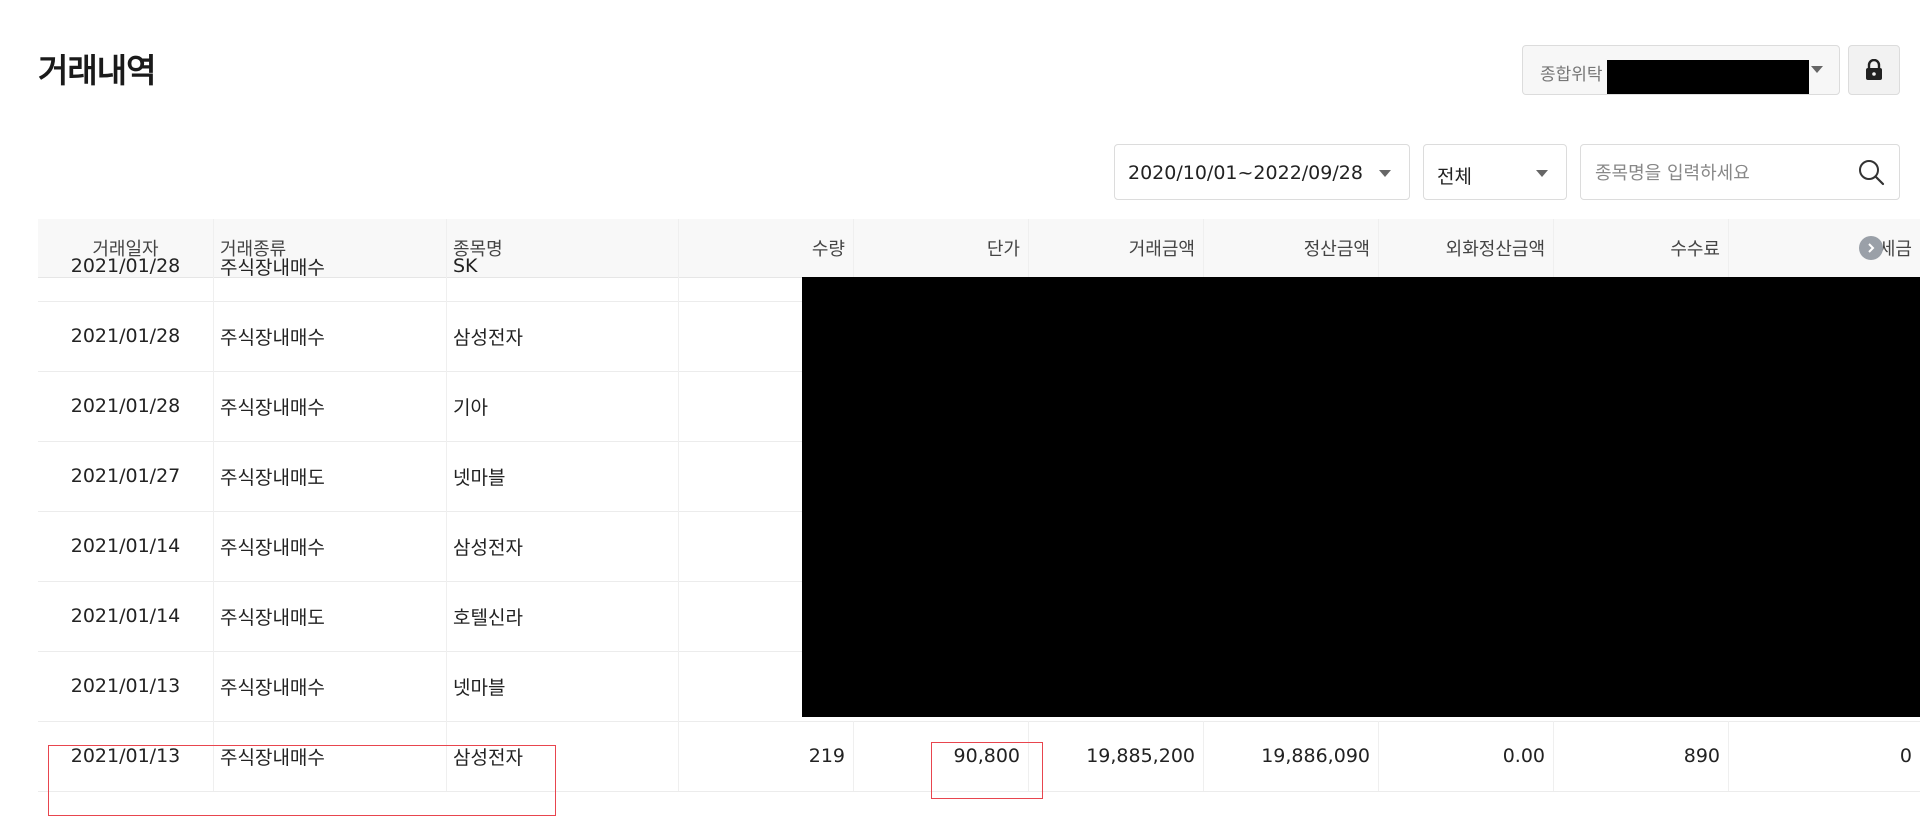  I want to click on cell-name: 호텔신라, so click(563, 616).